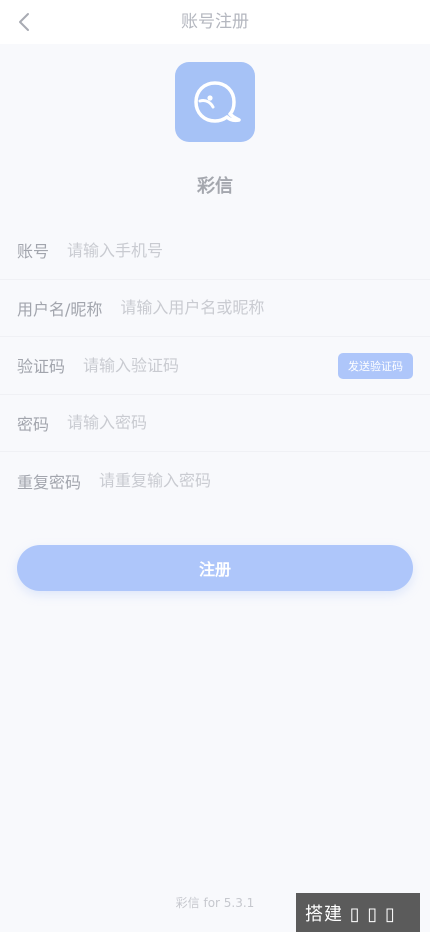 The height and width of the screenshot is (932, 430). What do you see at coordinates (358, 912) in the screenshot?
I see `watermark-badge: 搭建 ▯ ▯ ▯` at bounding box center [358, 912].